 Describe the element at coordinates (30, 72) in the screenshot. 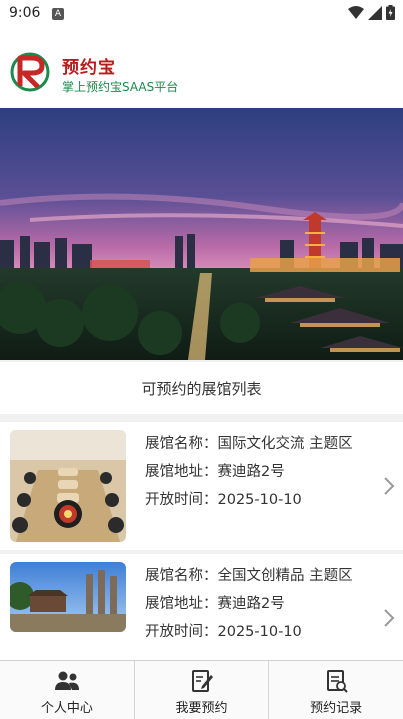

I see `logo-icon` at that location.